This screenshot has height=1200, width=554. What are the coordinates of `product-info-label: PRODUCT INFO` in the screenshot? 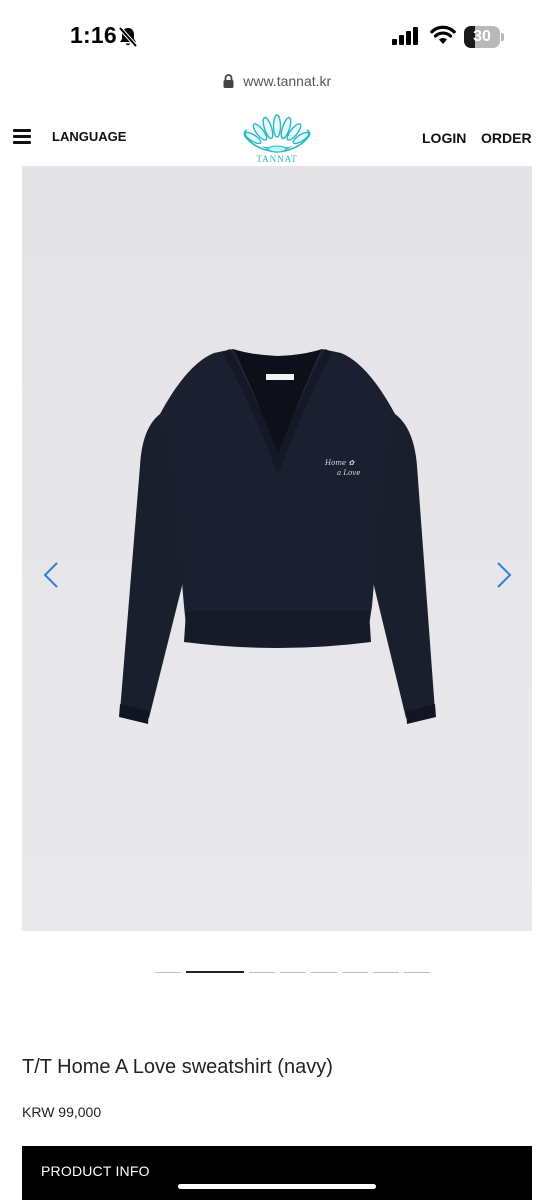 It's located at (95, 1171).